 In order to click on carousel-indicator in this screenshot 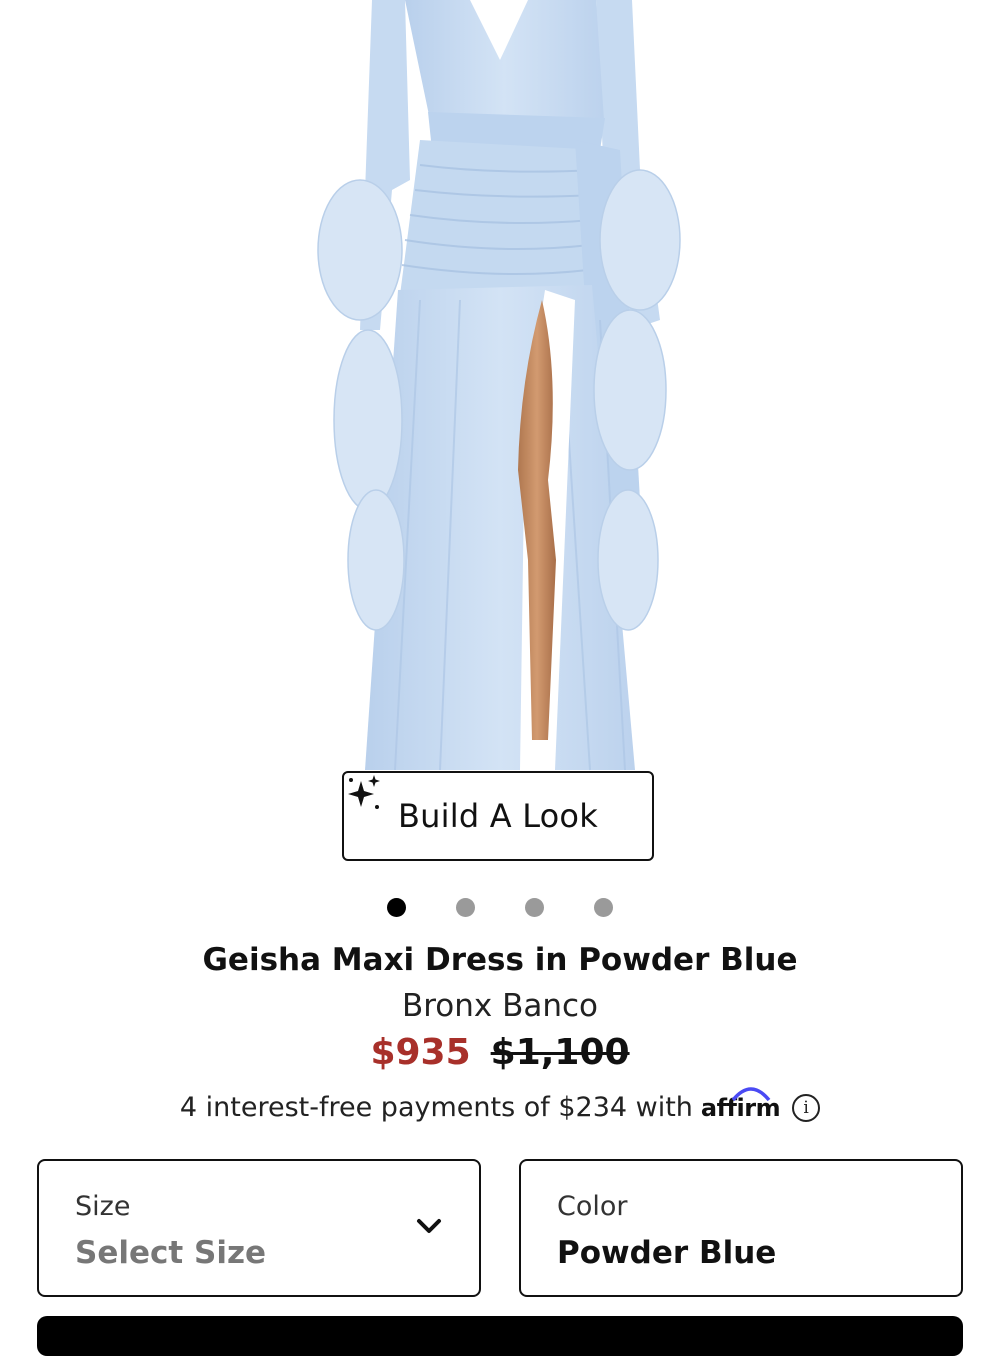, I will do `click(500, 908)`.